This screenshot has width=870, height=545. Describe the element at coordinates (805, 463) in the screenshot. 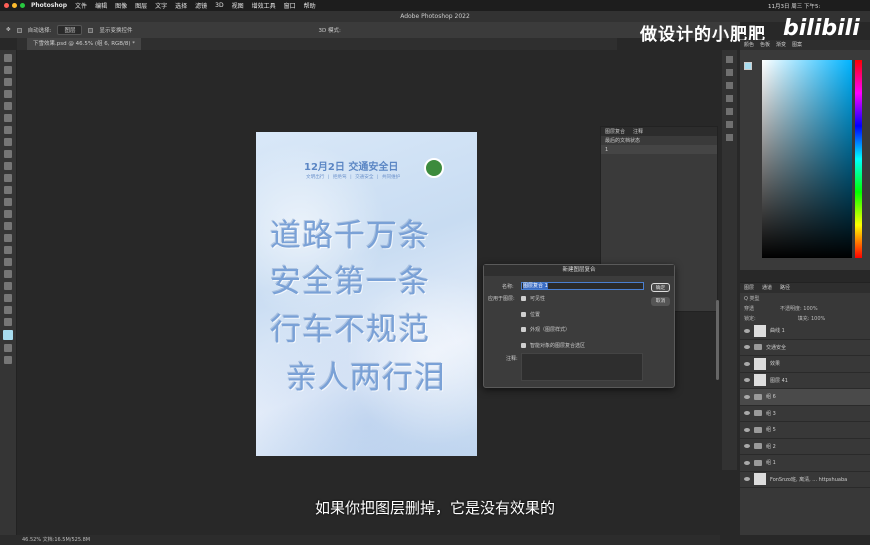

I see `layer-row: 组 1` at that location.